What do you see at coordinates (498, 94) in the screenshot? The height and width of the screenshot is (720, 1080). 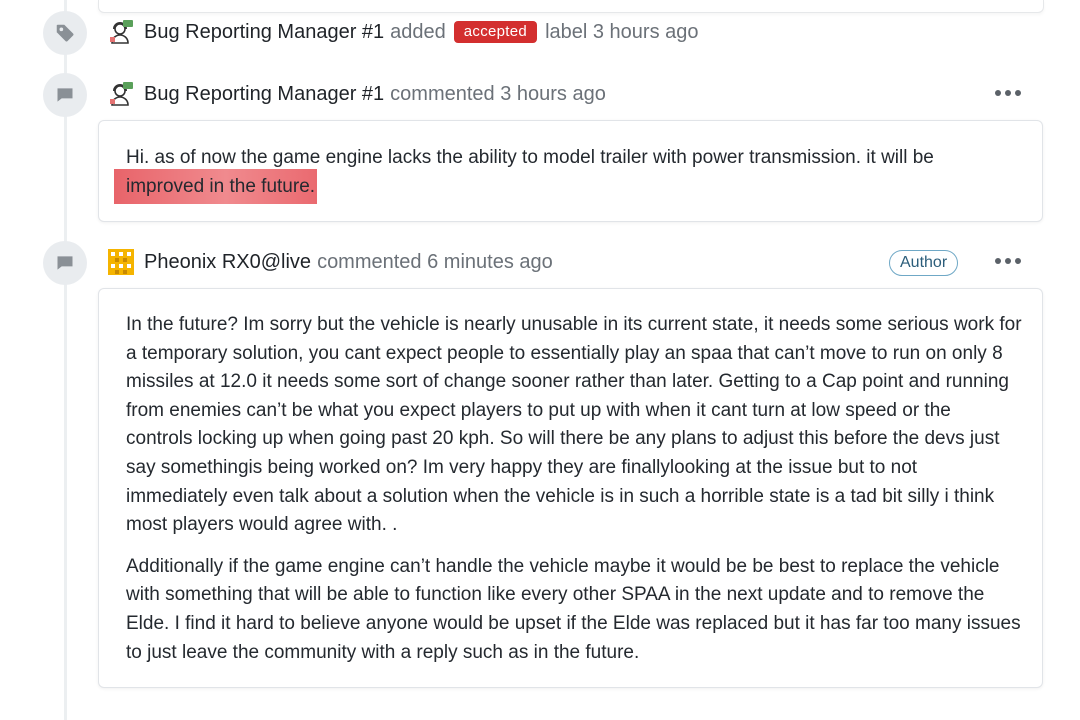 I see `comment-meta: commented 3 hours ago` at bounding box center [498, 94].